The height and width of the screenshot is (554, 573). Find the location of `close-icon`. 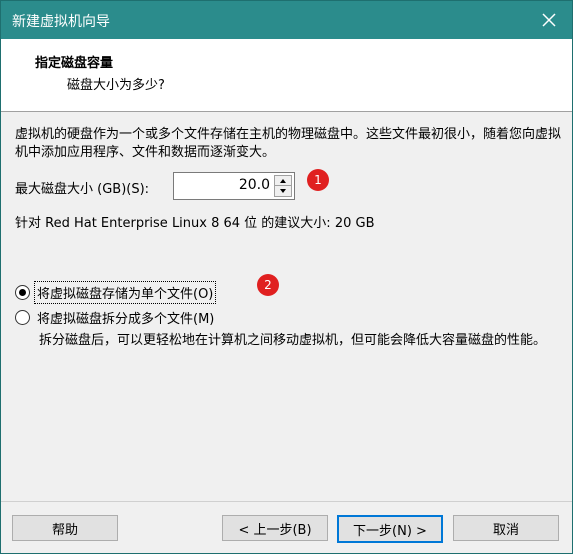

close-icon is located at coordinates (549, 20).